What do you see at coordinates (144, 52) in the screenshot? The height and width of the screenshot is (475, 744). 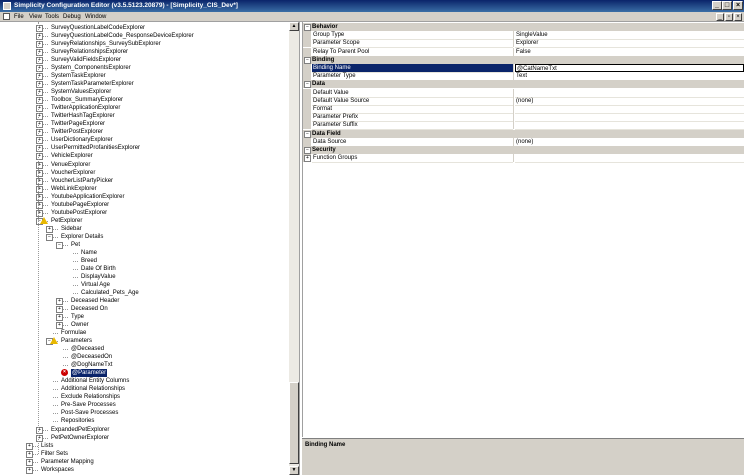 I see `tree-node: + SurveyRelationshipsExplorer` at bounding box center [144, 52].